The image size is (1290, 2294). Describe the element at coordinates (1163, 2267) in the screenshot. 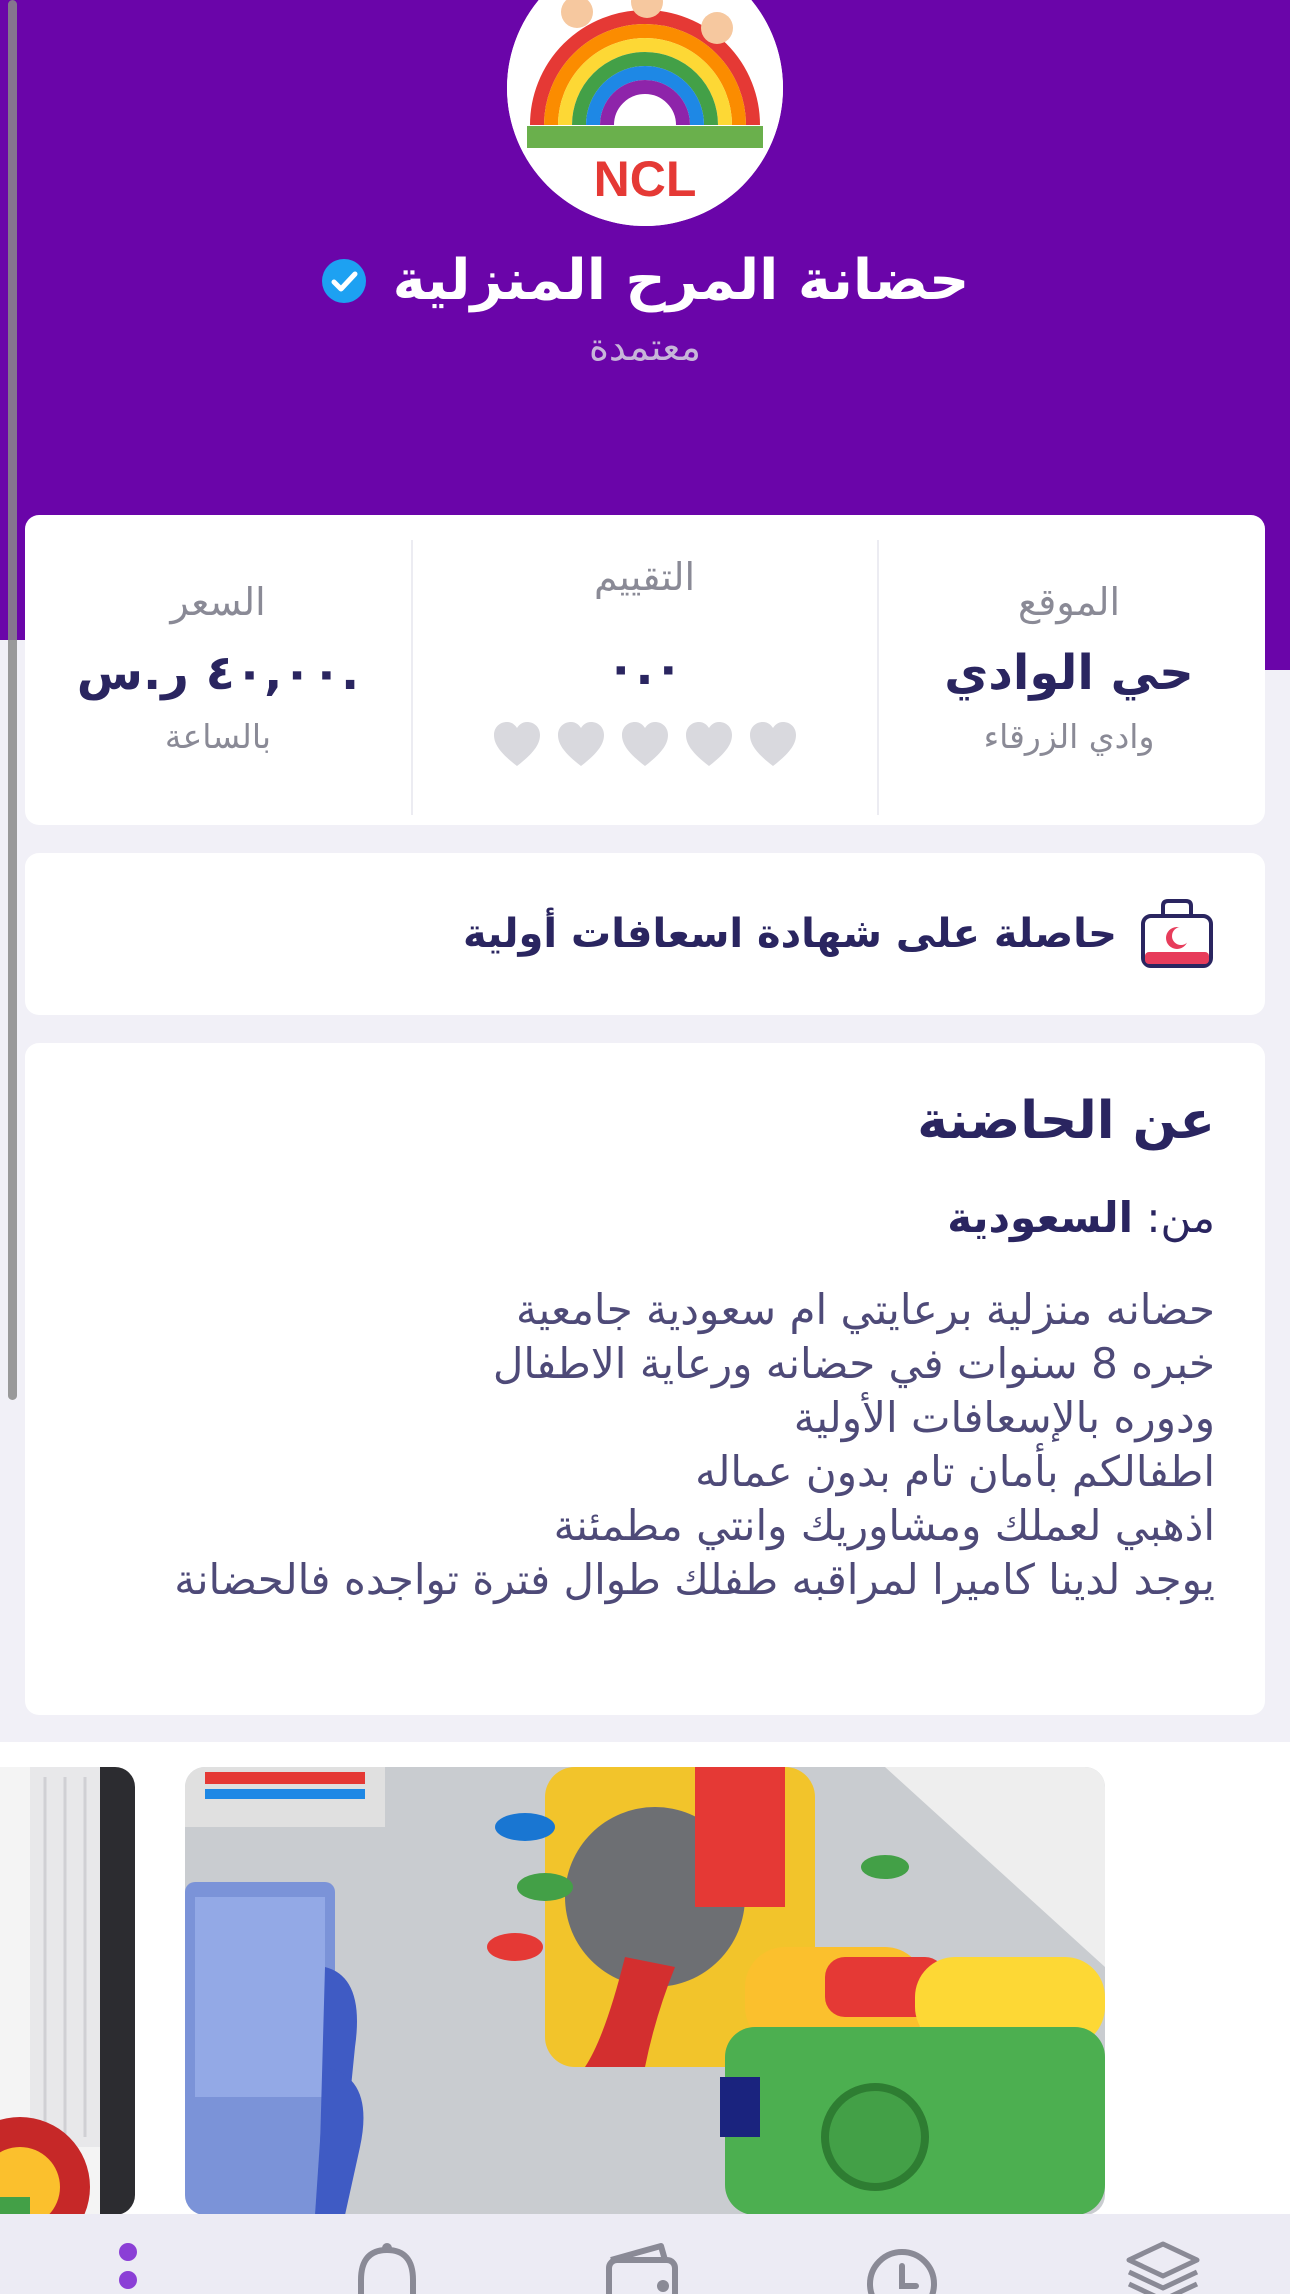

I see `layers-icon` at that location.